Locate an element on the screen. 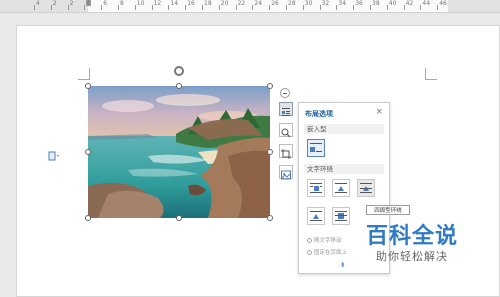  resize-handle-bottom-left is located at coordinates (88, 218).